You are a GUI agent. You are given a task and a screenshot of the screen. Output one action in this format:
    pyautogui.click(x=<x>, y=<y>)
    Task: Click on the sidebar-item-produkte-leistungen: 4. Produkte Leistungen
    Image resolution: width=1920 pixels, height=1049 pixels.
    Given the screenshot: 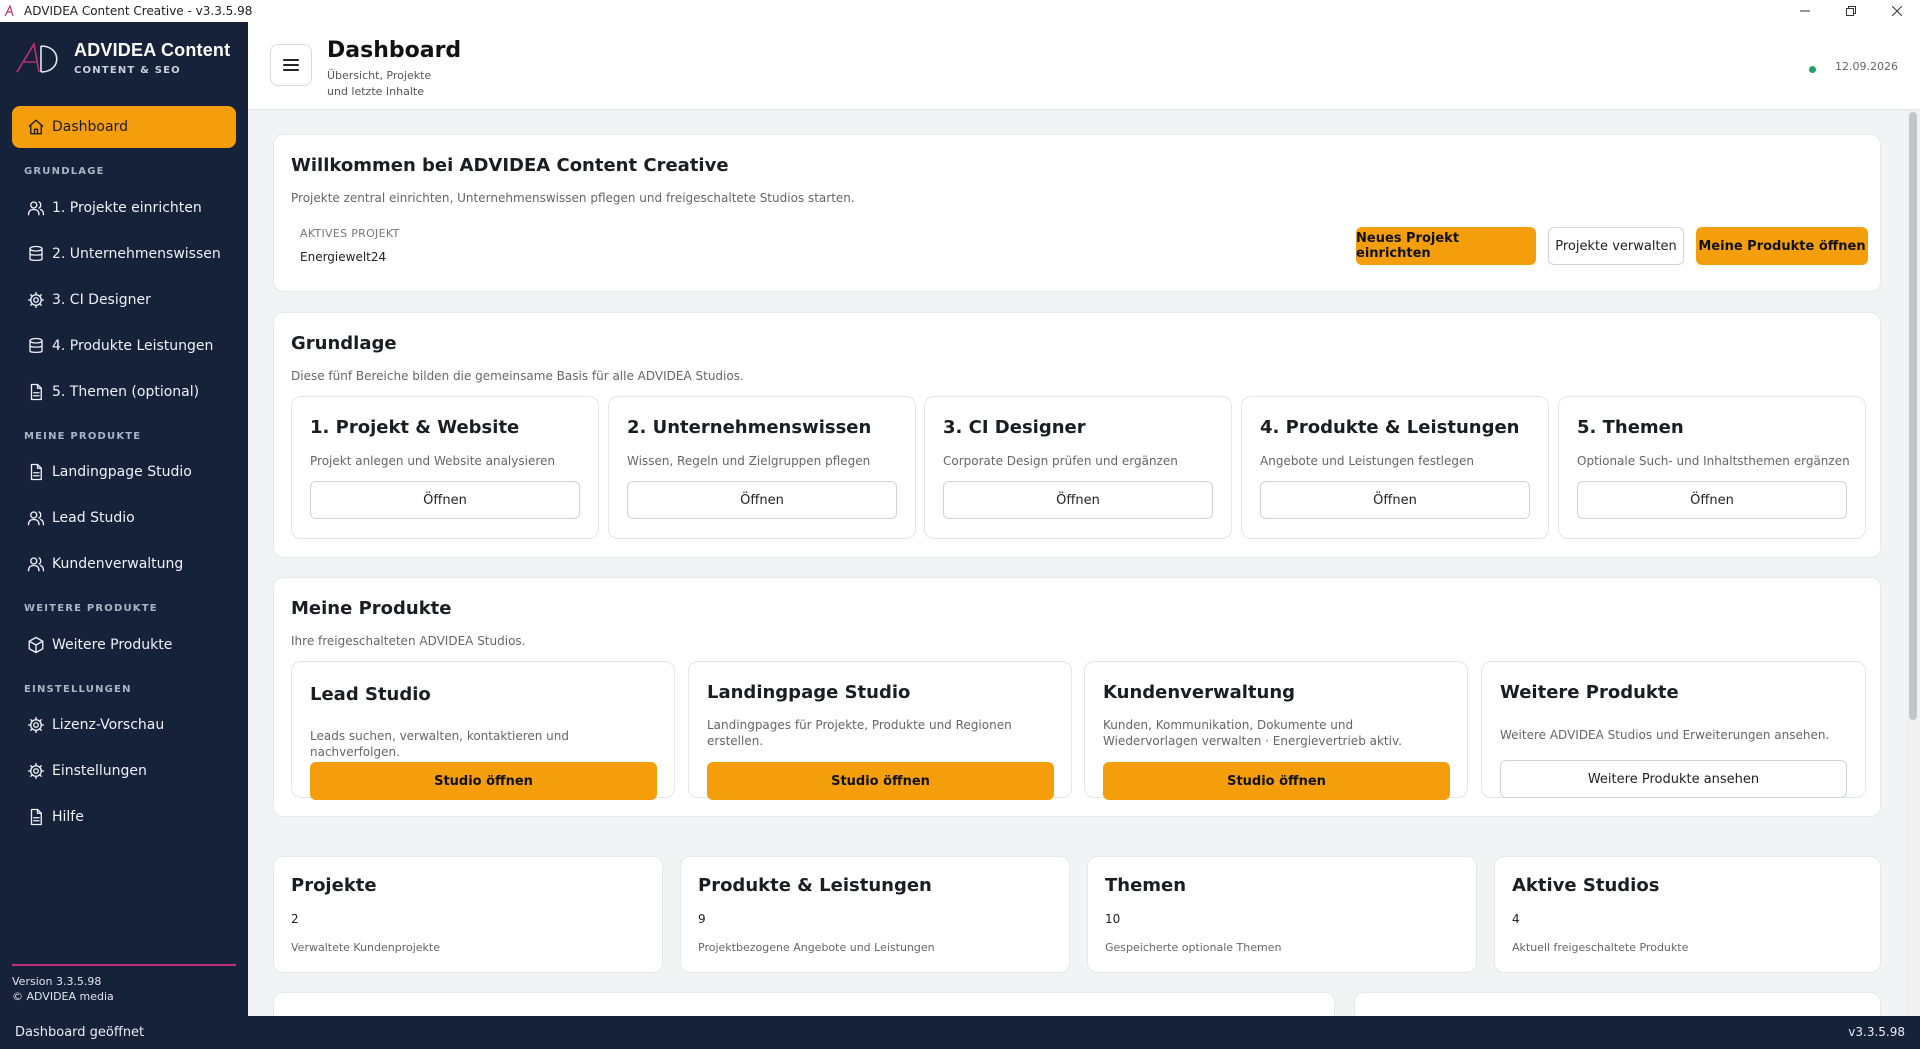 What is the action you would take?
    pyautogui.click(x=124, y=346)
    